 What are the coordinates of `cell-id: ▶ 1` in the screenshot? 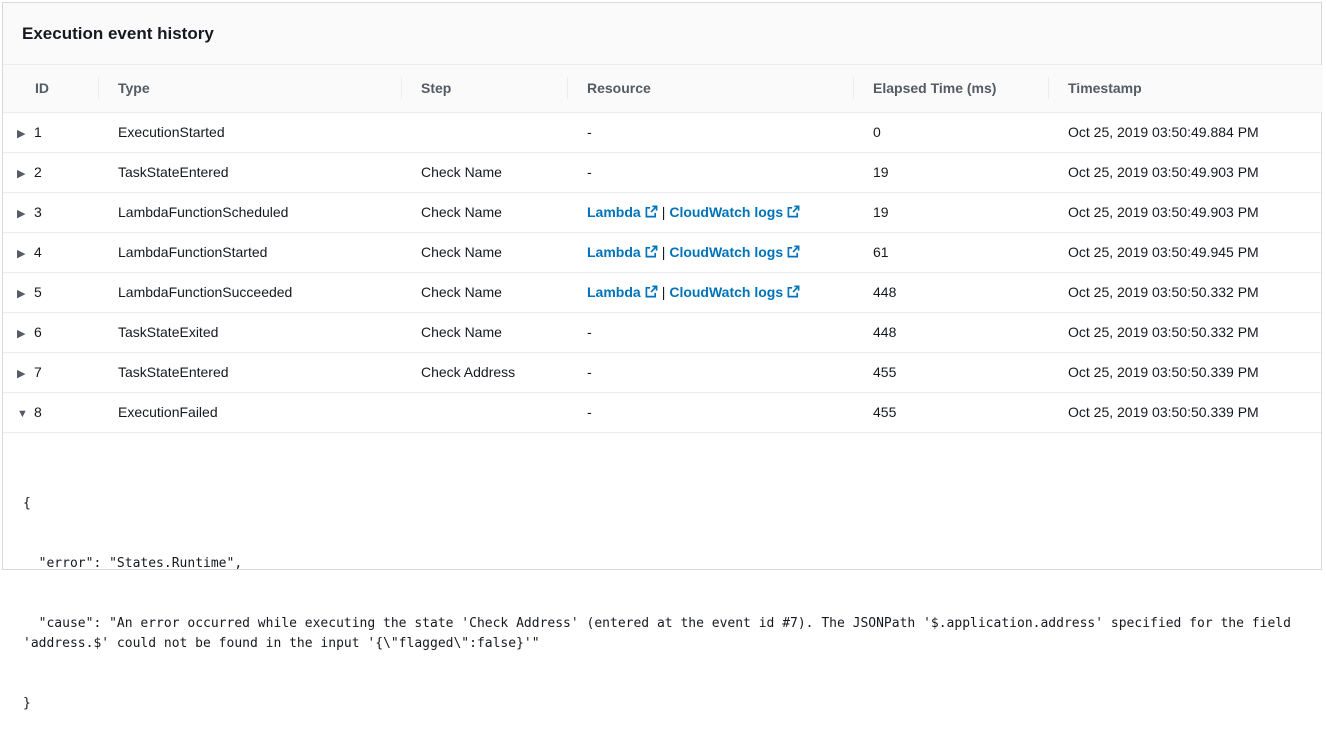 It's located at (50, 132).